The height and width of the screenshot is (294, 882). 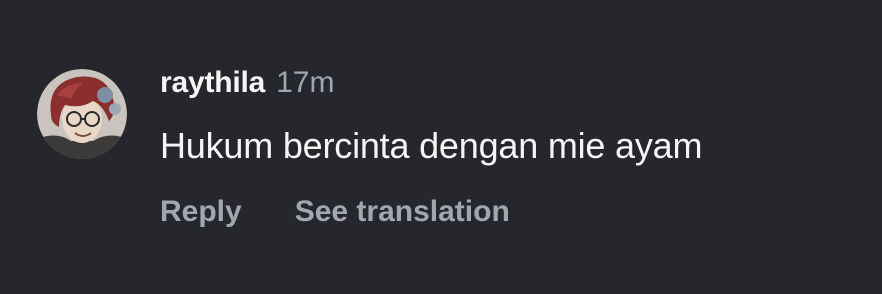 I want to click on comment-actions: Reply See translation, so click(x=335, y=212).